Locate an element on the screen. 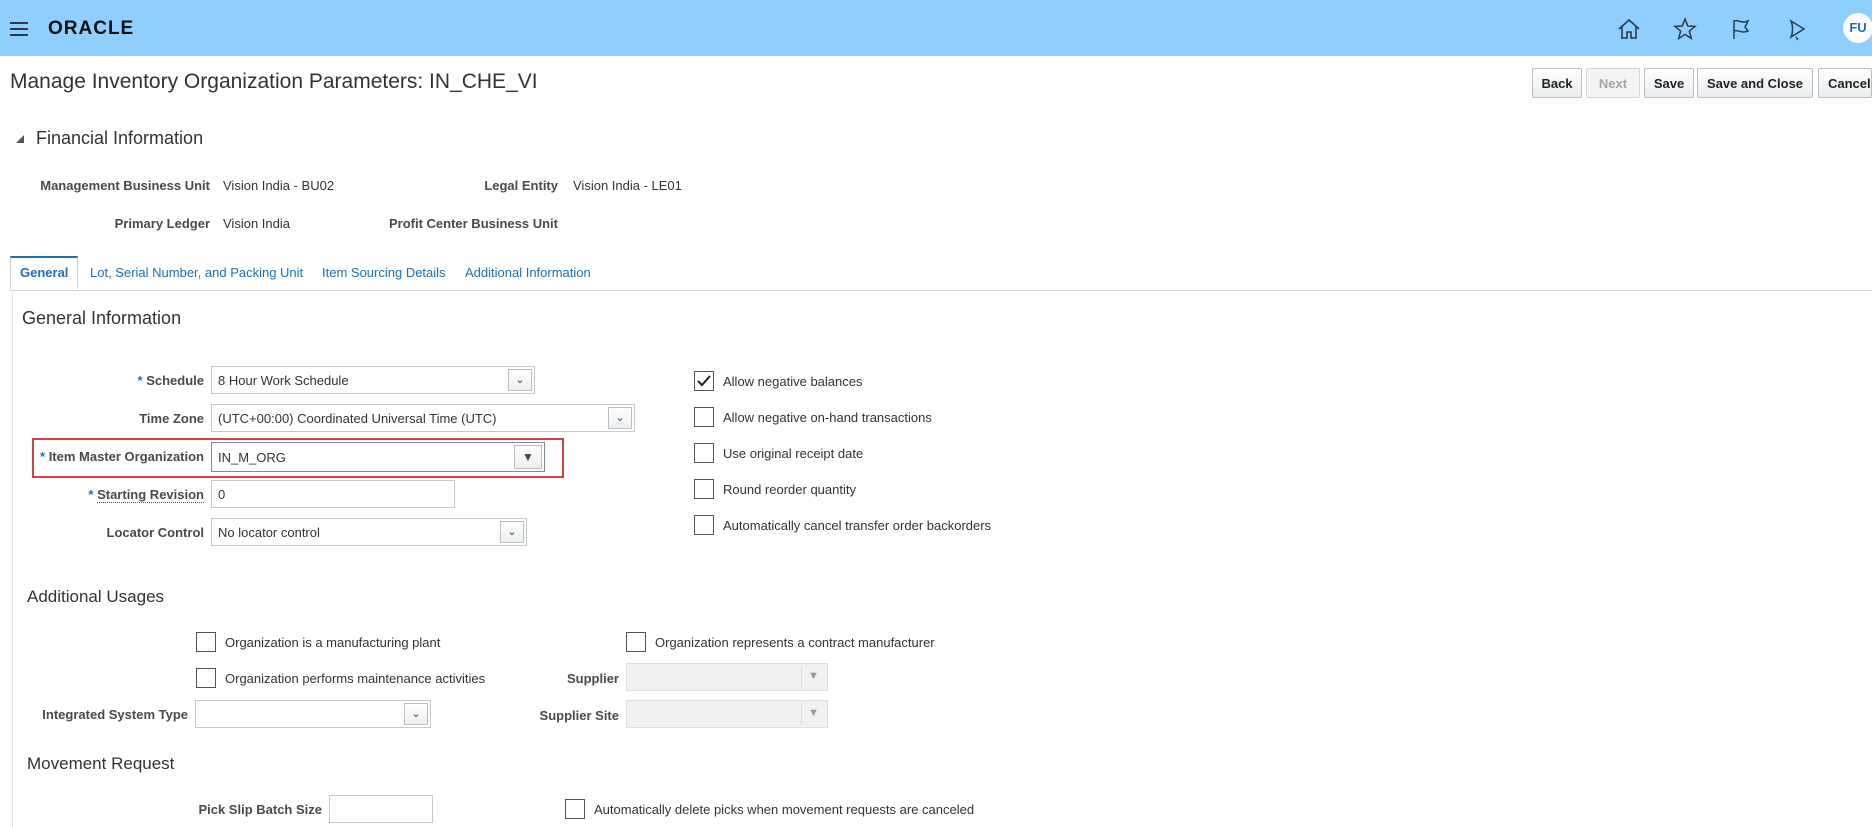 The width and height of the screenshot is (1872, 827). legal-entity-label: Legal Entity is located at coordinates (521, 185).